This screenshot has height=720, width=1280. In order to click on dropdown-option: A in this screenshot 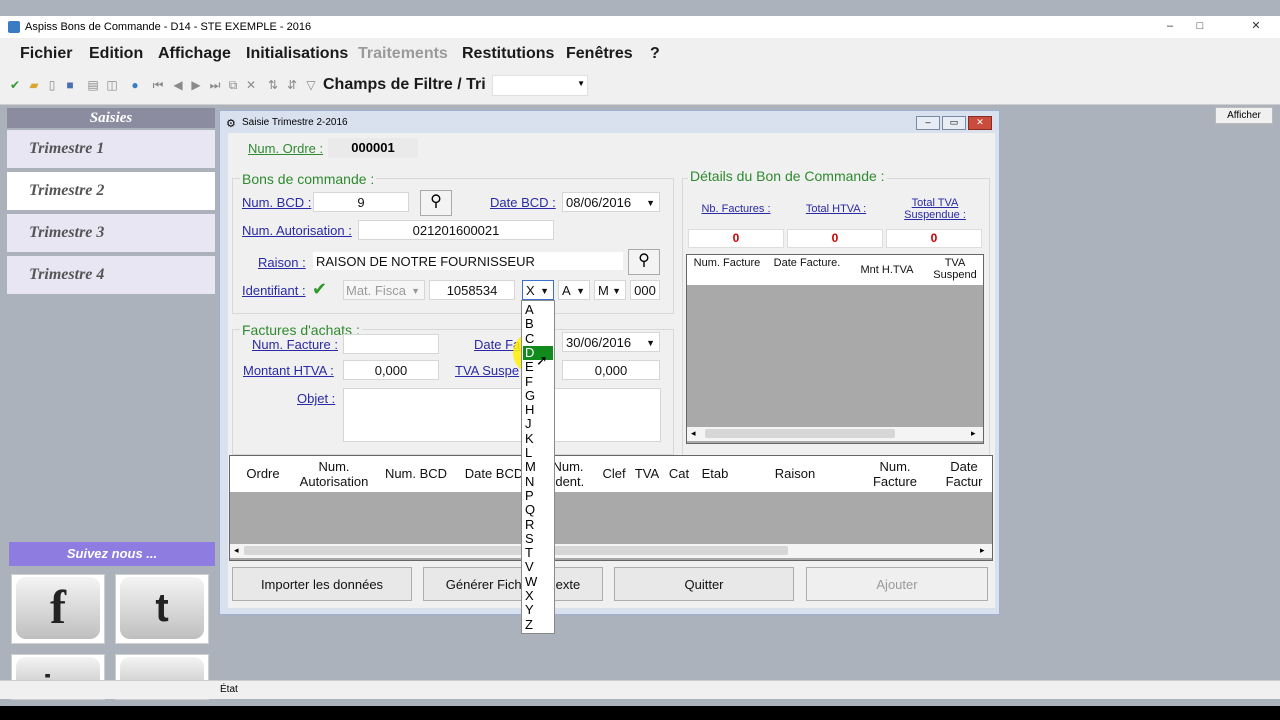, I will do `click(538, 310)`.